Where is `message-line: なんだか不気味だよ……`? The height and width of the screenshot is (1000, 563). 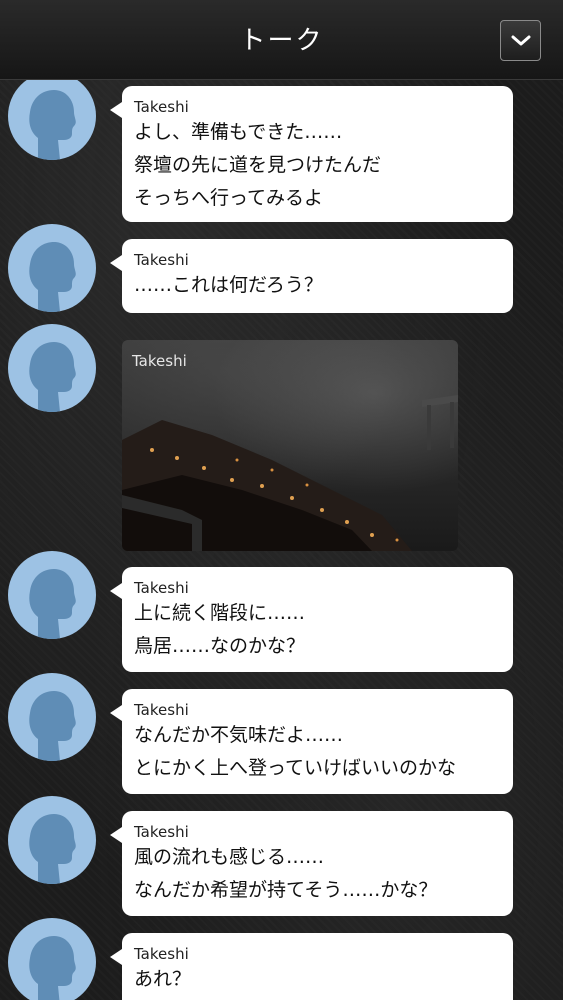 message-line: なんだか不気味だよ…… is located at coordinates (239, 735).